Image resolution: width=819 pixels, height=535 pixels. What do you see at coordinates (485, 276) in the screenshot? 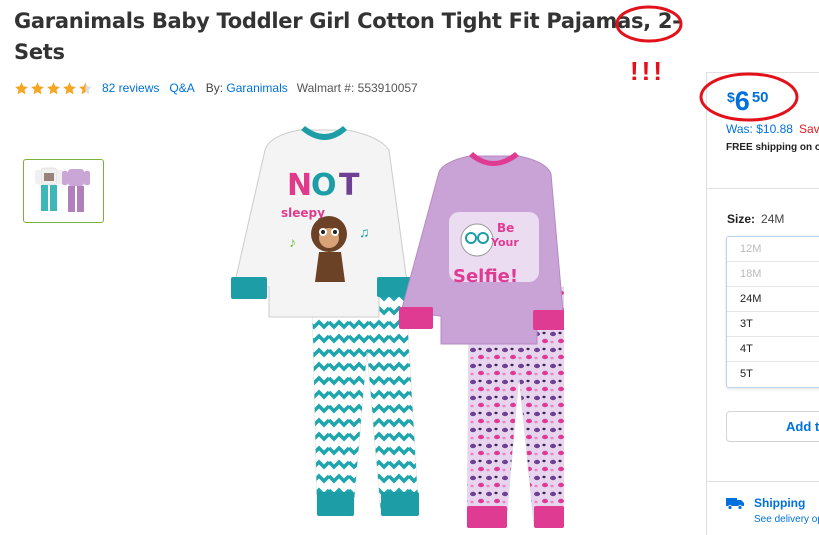
I see `svg-text: Selfie!` at bounding box center [485, 276].